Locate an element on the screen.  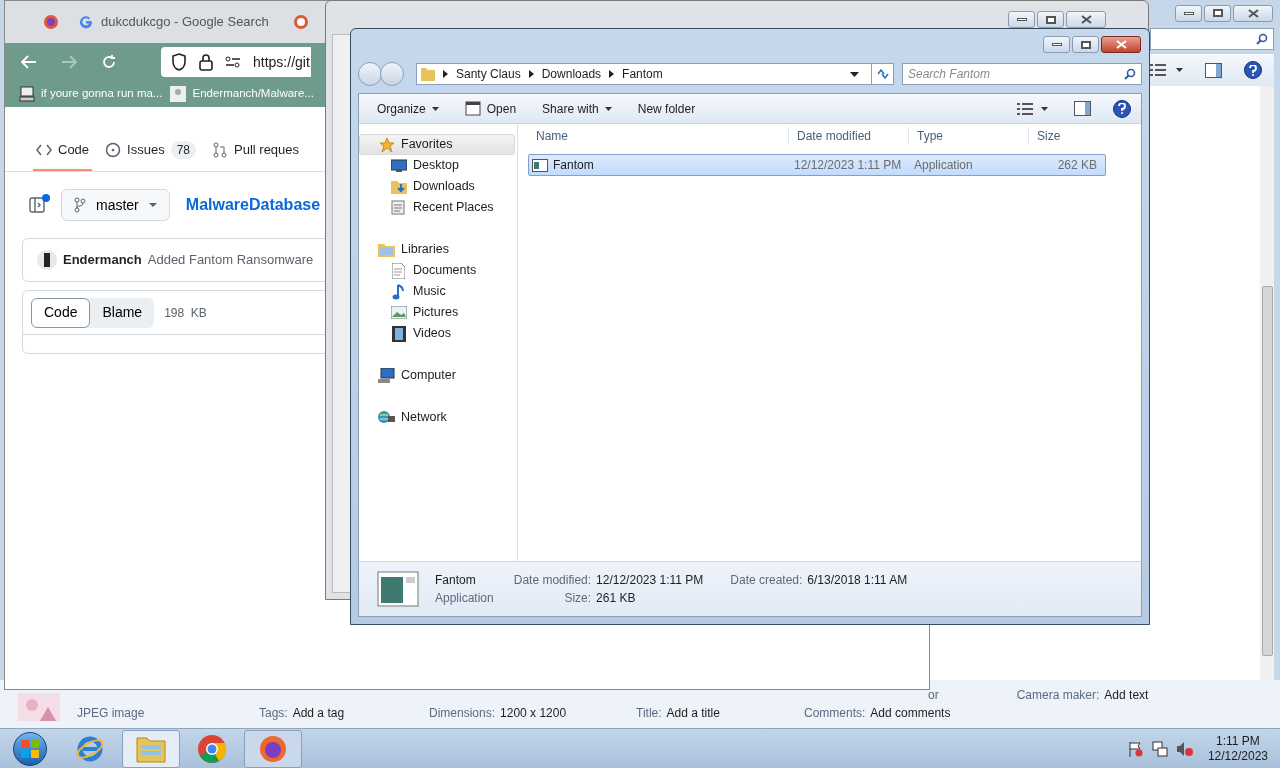
view-tab: Code is located at coordinates (61, 312).